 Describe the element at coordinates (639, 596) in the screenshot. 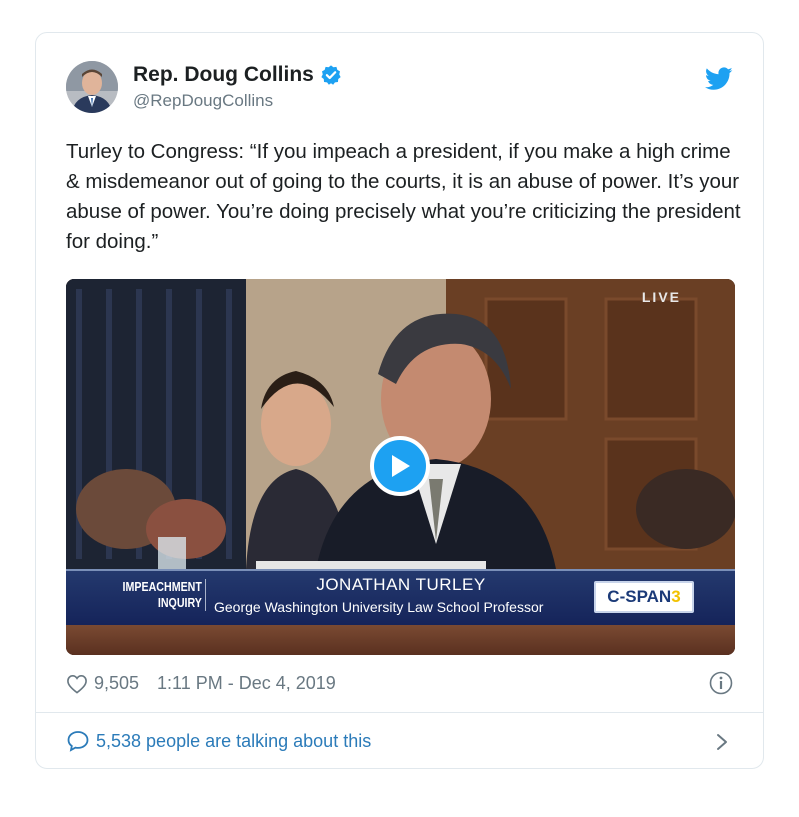

I see `network-prefix: C-SPAN` at that location.